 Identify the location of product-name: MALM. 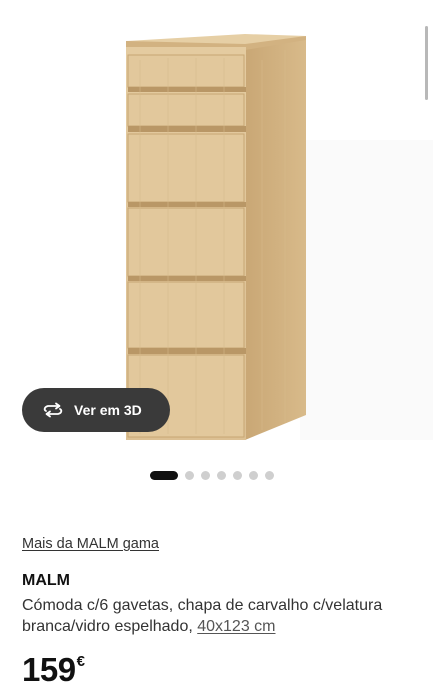
(46, 580).